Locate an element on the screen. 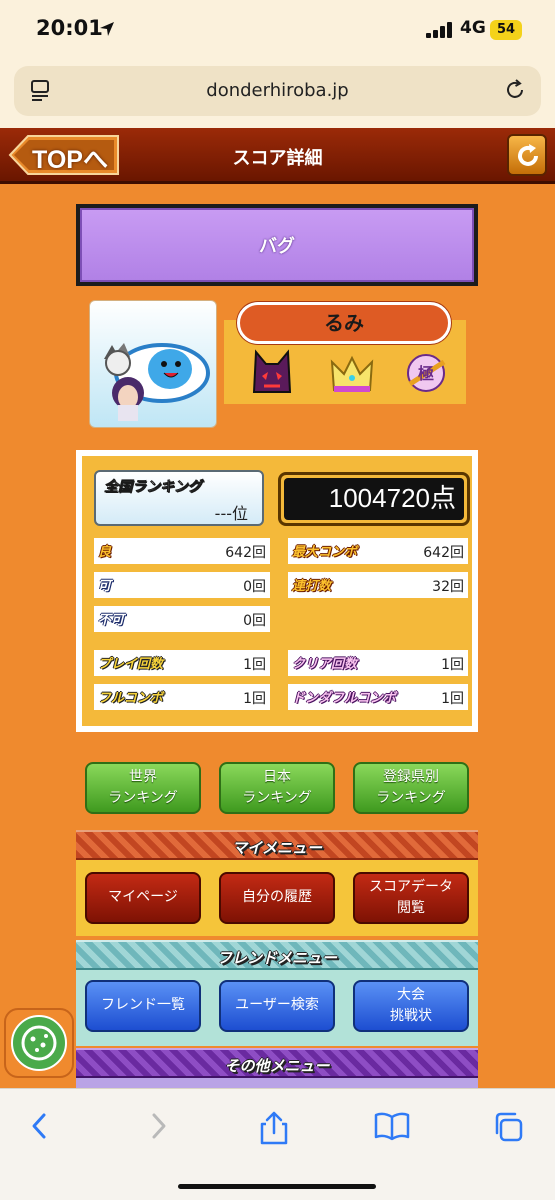 The height and width of the screenshot is (1200, 555). stat-label: 可 is located at coordinates (105, 586).